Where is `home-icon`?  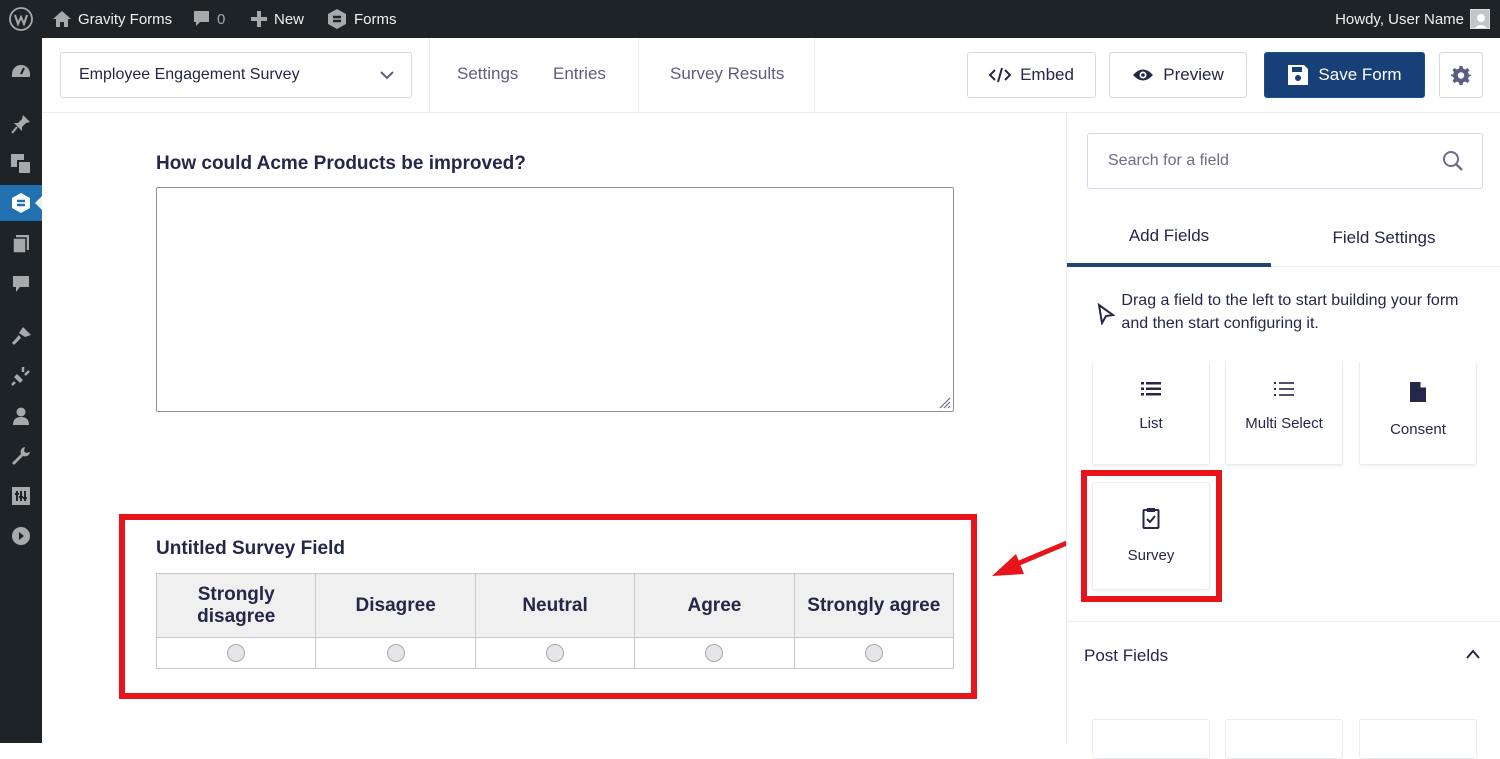 home-icon is located at coordinates (62, 19).